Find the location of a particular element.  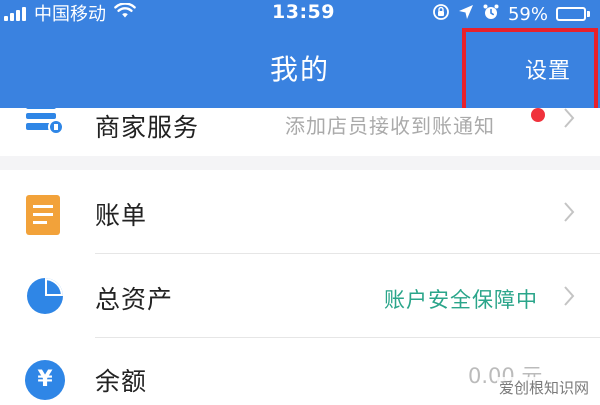

status-right: 59% is located at coordinates (511, 14).